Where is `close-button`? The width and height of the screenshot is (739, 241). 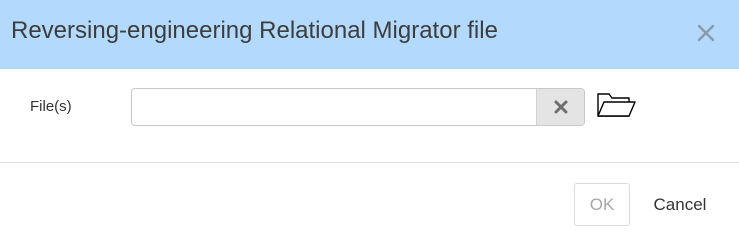 close-button is located at coordinates (706, 33).